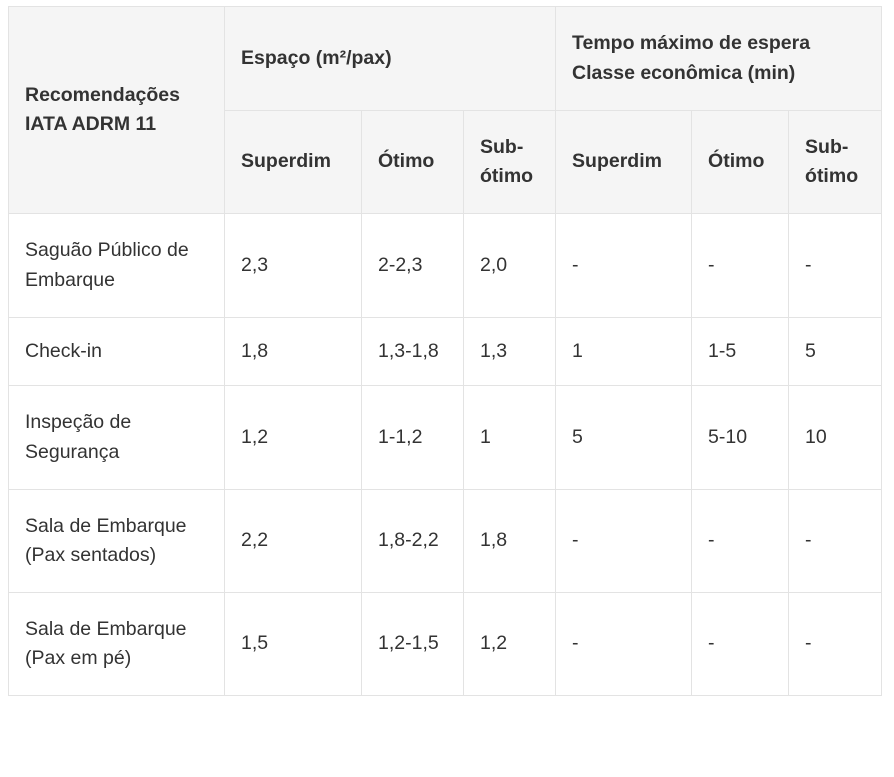 This screenshot has width=894, height=777. I want to click on header-wait-otimo: Ótimo, so click(740, 162).